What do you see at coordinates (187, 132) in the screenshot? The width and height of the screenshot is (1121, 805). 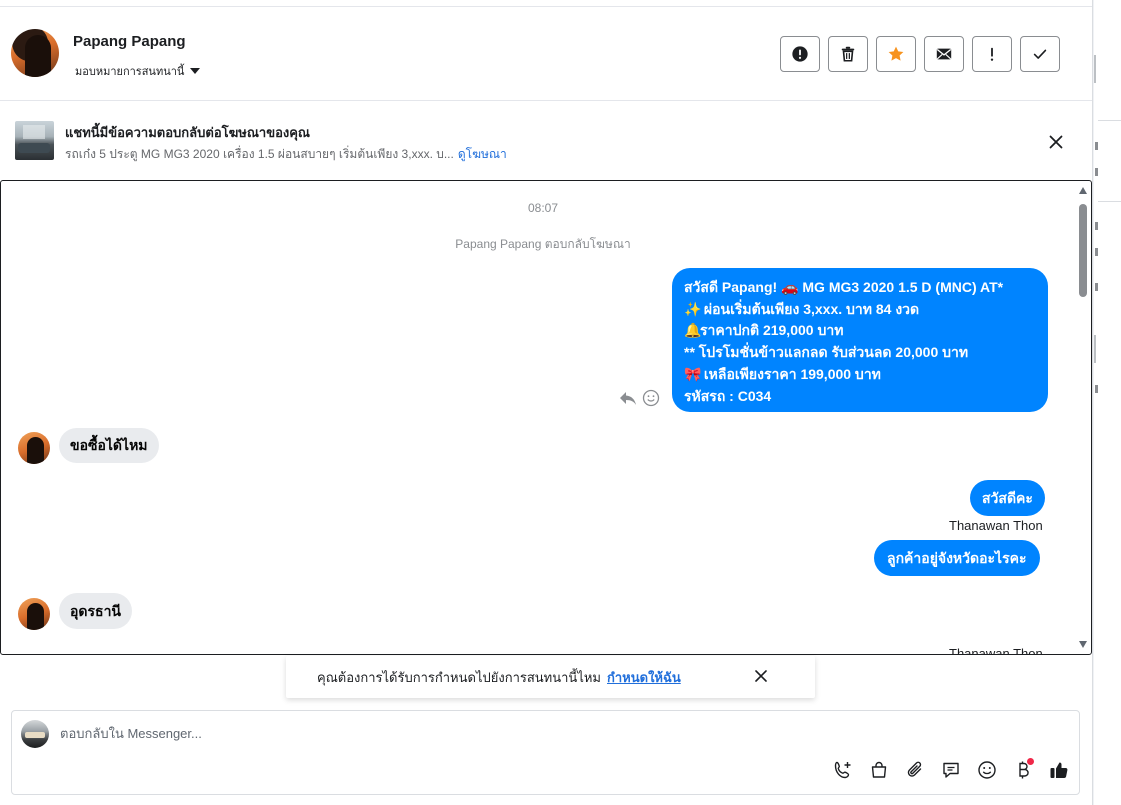 I see `ad-banner-title: แชทนี้มีข้อความตอบกลับต่อโฆษณาของคุณ` at bounding box center [187, 132].